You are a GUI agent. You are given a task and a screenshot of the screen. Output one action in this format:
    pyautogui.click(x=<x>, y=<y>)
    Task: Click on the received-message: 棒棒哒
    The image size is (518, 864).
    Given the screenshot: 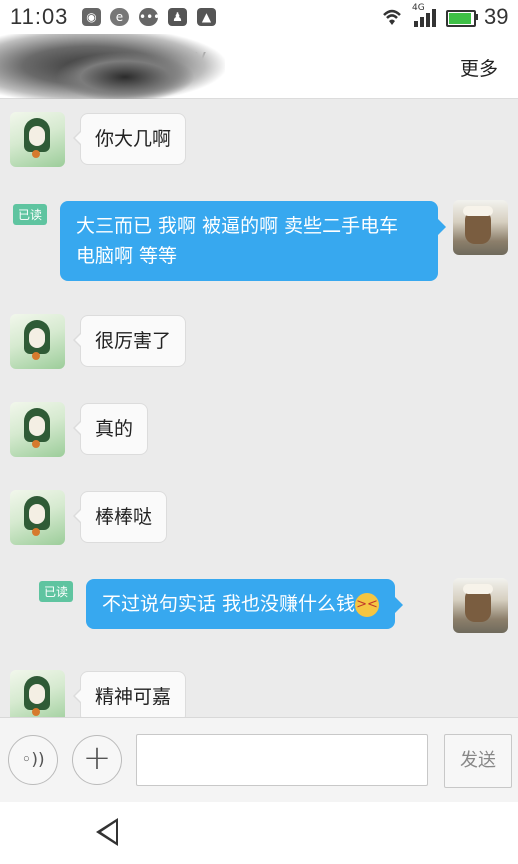 What is the action you would take?
    pyautogui.click(x=120, y=517)
    